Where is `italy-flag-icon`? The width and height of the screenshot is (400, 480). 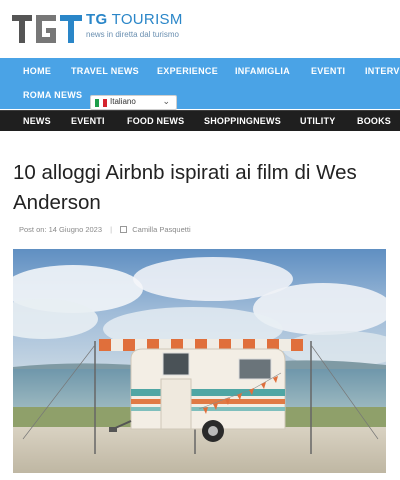 italy-flag-icon is located at coordinates (101, 103).